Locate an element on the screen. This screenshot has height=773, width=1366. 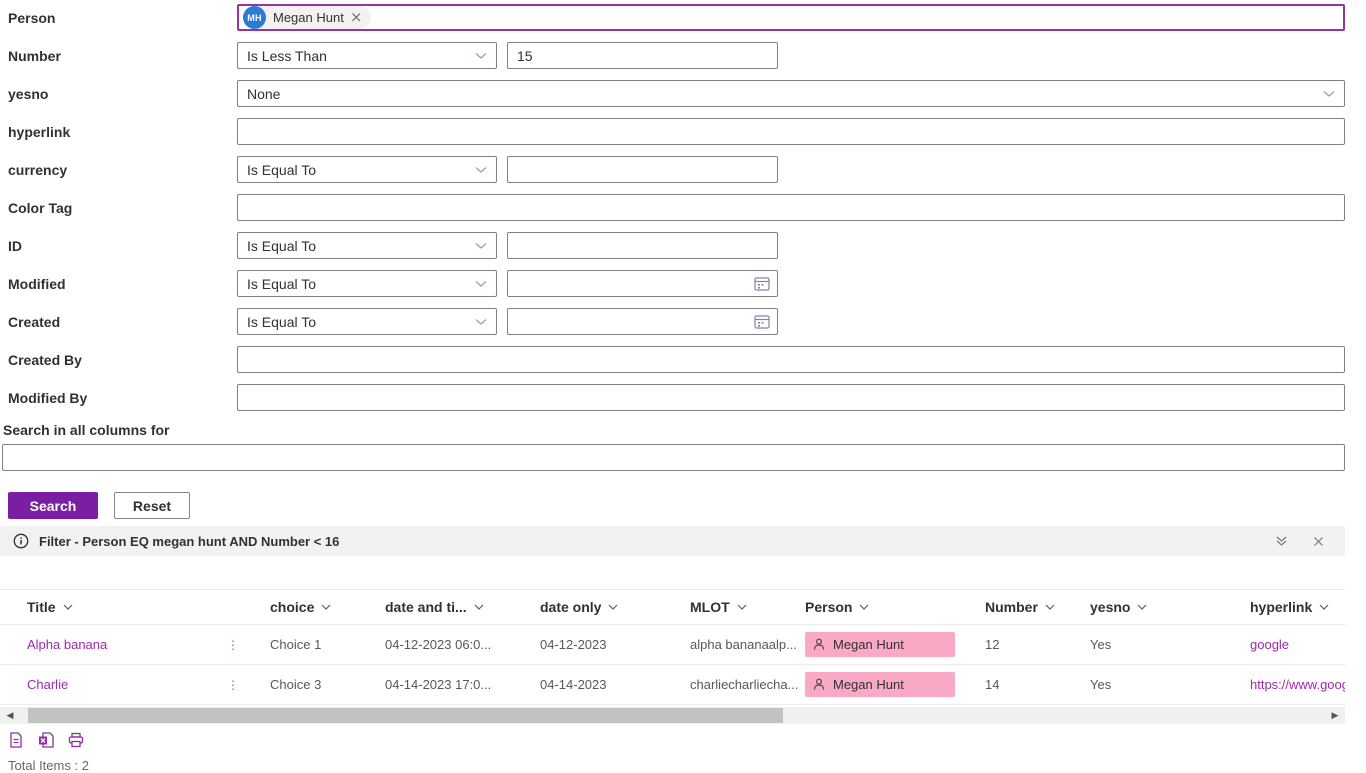
scrollbar-thumb is located at coordinates (405, 715).